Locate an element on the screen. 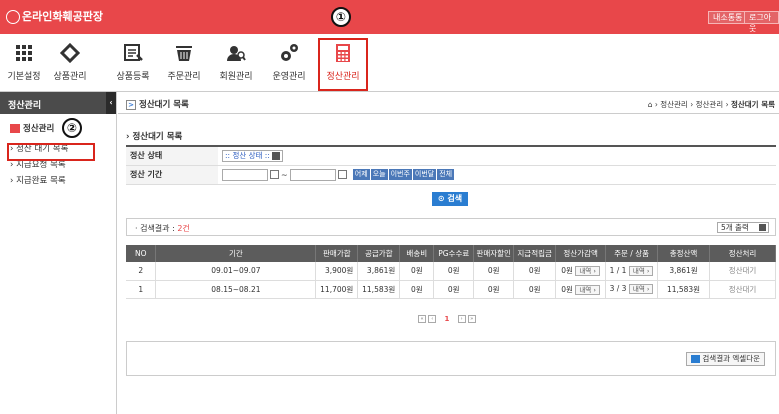  top-bar: 온라인화훼공판장 내소통통 로그아웃 is located at coordinates (389, 17).